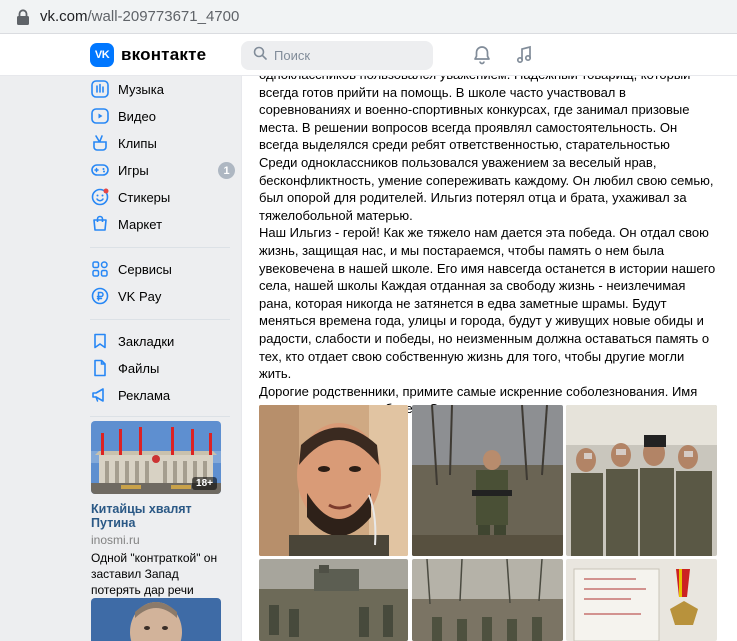 This screenshot has width=737, height=641. Describe the element at coordinates (139, 368) in the screenshot. I see `sidebar-item-label: Файлы` at that location.